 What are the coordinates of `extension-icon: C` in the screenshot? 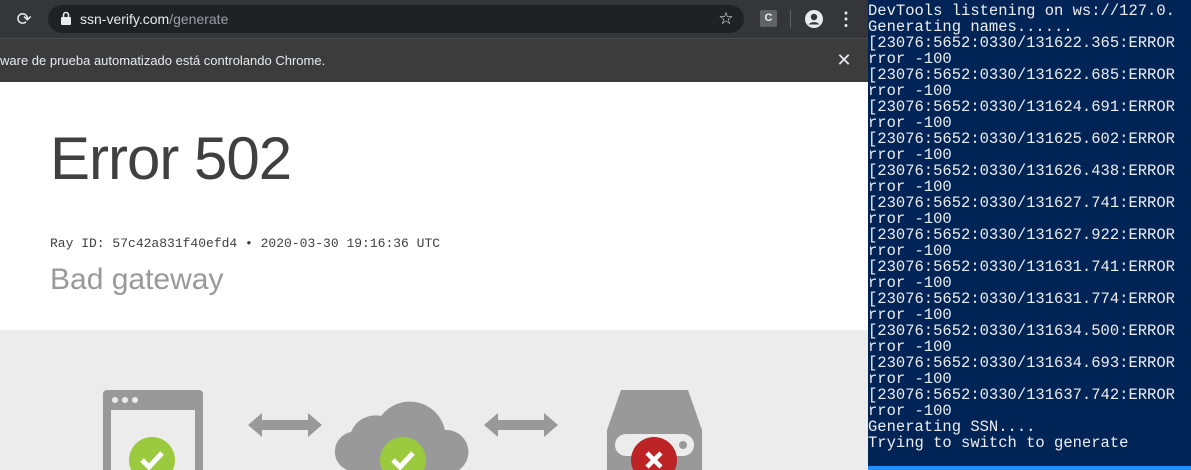 It's located at (768, 18).